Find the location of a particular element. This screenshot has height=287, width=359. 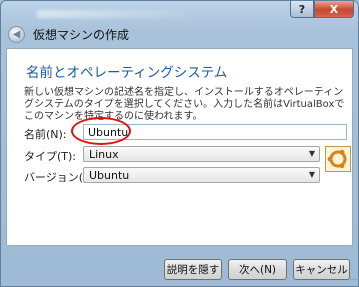

title-bar: ? X is located at coordinates (179, 11).